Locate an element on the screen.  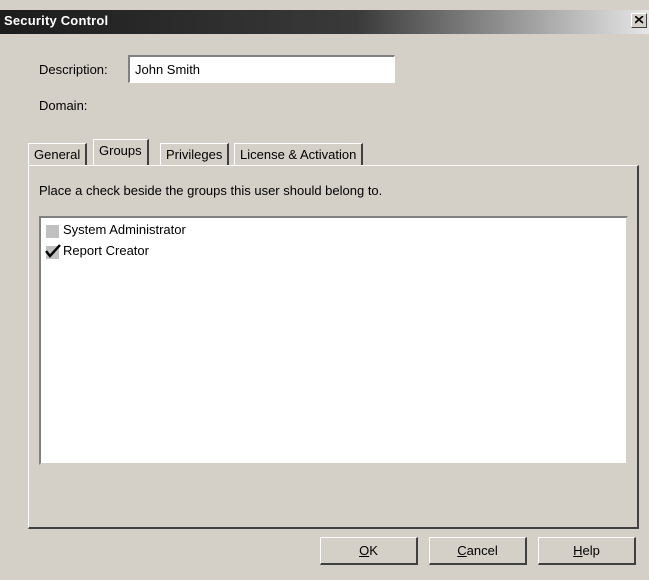
group-label: System Administrator is located at coordinates (124, 229).